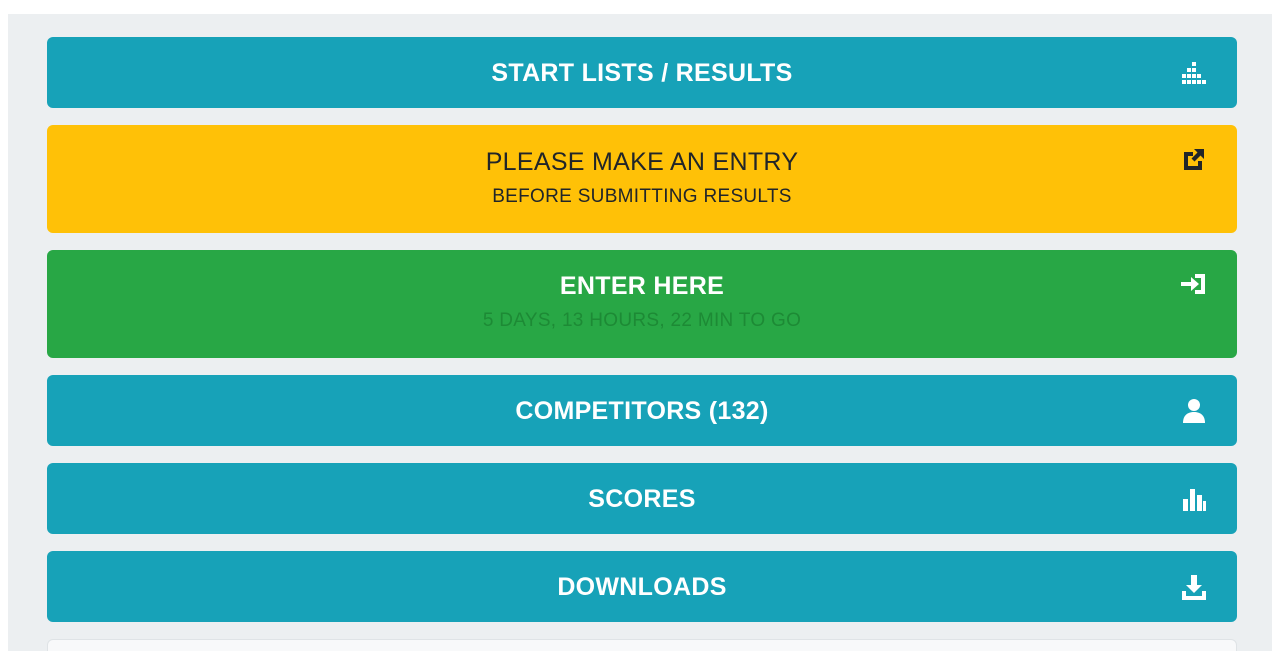 The height and width of the screenshot is (651, 1274). I want to click on scores-button: SCORES, so click(642, 498).